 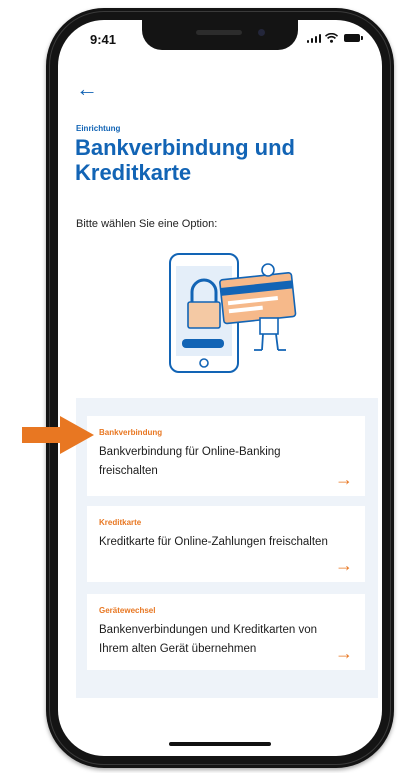 I want to click on wifi-icon, so click(x=331, y=38).